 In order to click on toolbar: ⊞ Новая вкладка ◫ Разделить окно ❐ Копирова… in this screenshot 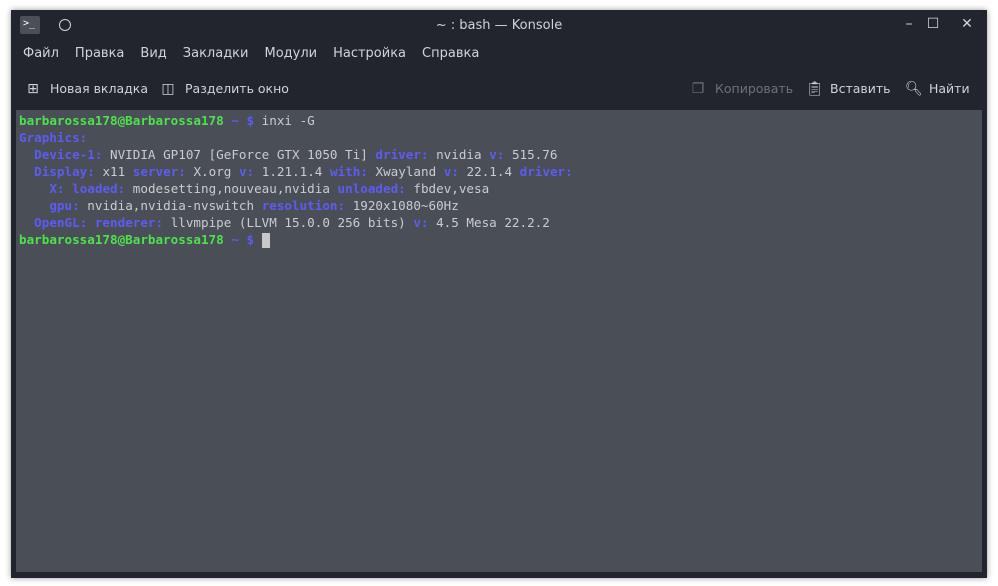, I will do `click(499, 90)`.